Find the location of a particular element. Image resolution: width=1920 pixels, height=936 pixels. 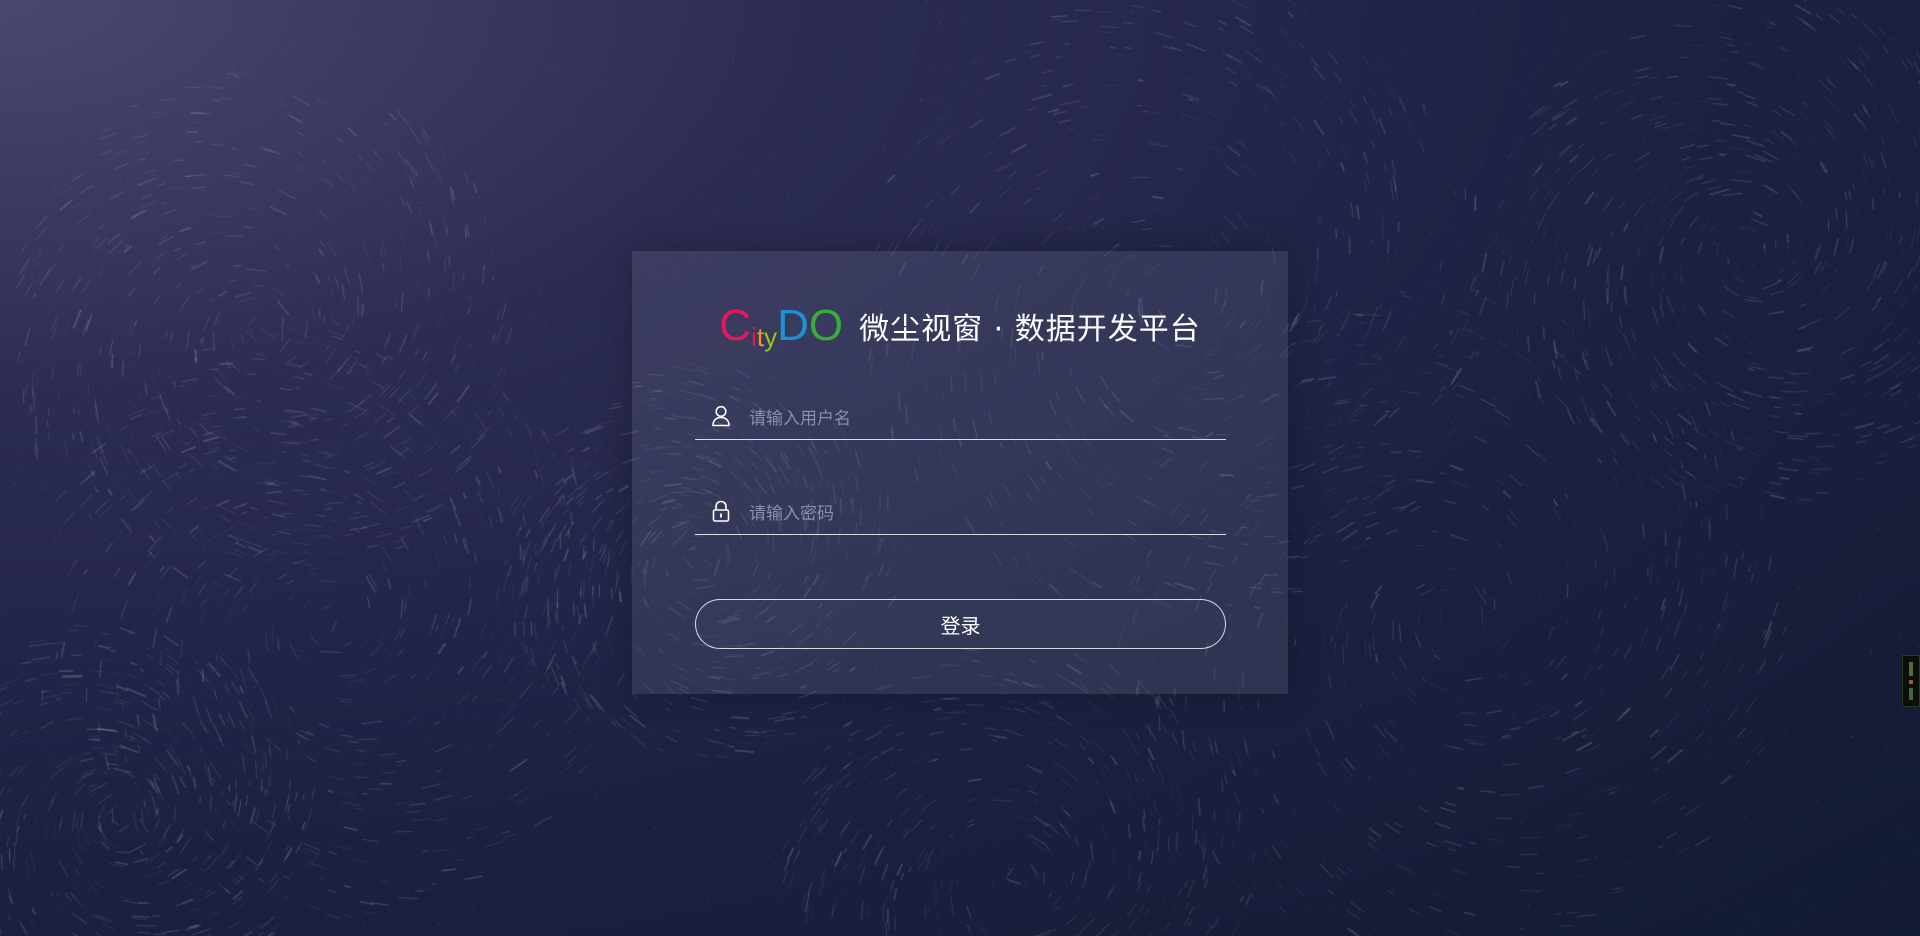

side-floating-widget is located at coordinates (1911, 681).